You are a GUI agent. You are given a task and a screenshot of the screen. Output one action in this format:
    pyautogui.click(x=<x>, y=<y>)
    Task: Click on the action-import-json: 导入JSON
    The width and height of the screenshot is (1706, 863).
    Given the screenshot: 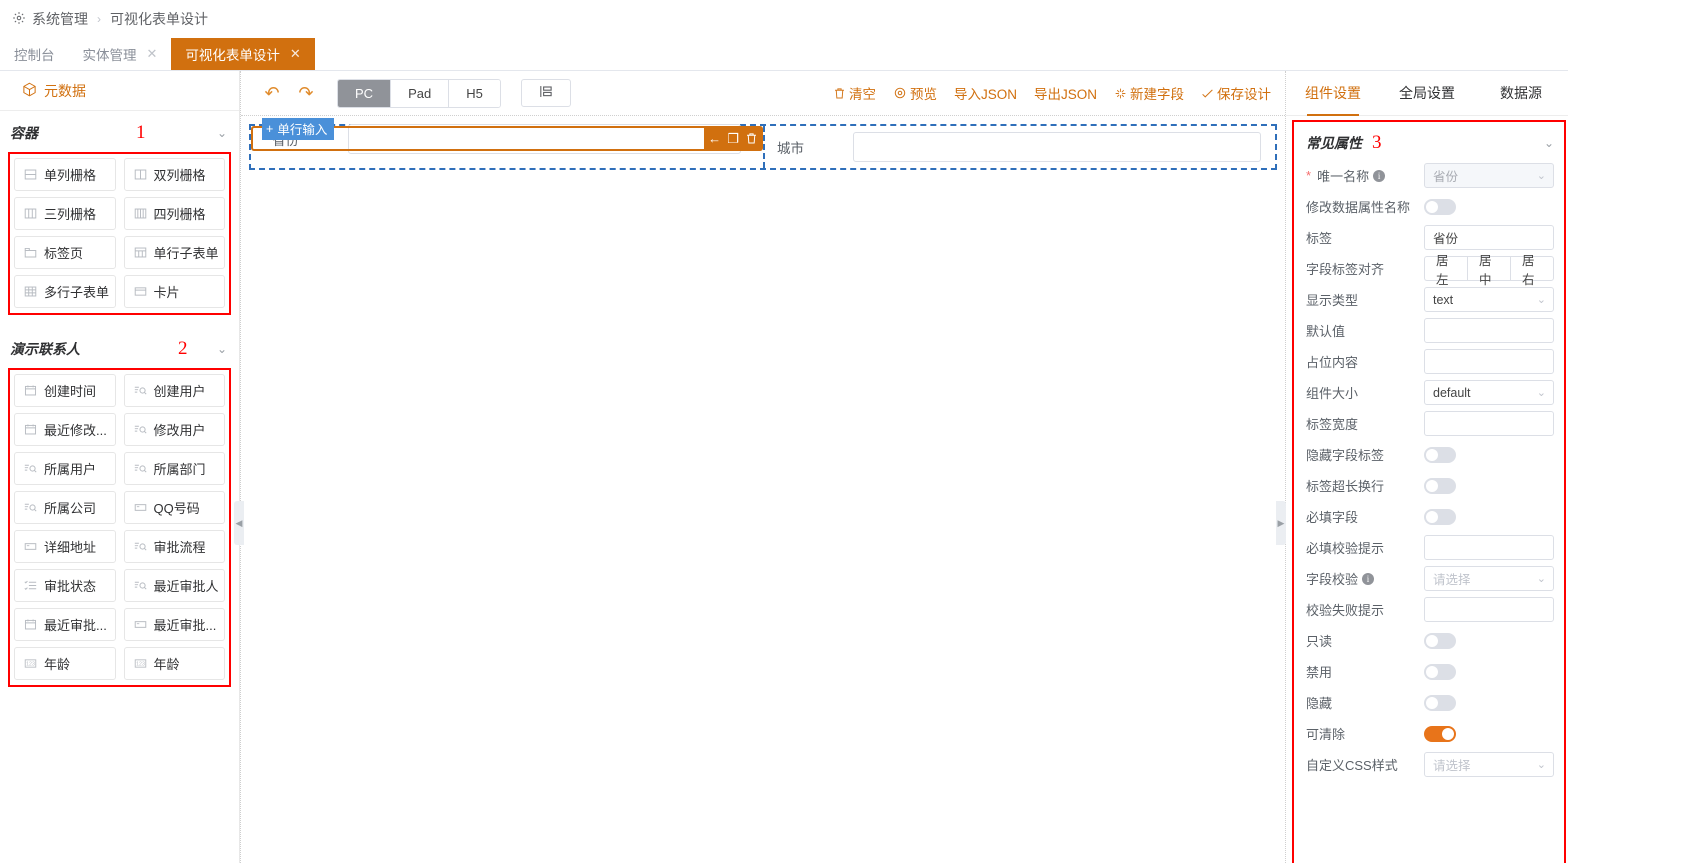 What is the action you would take?
    pyautogui.click(x=985, y=93)
    